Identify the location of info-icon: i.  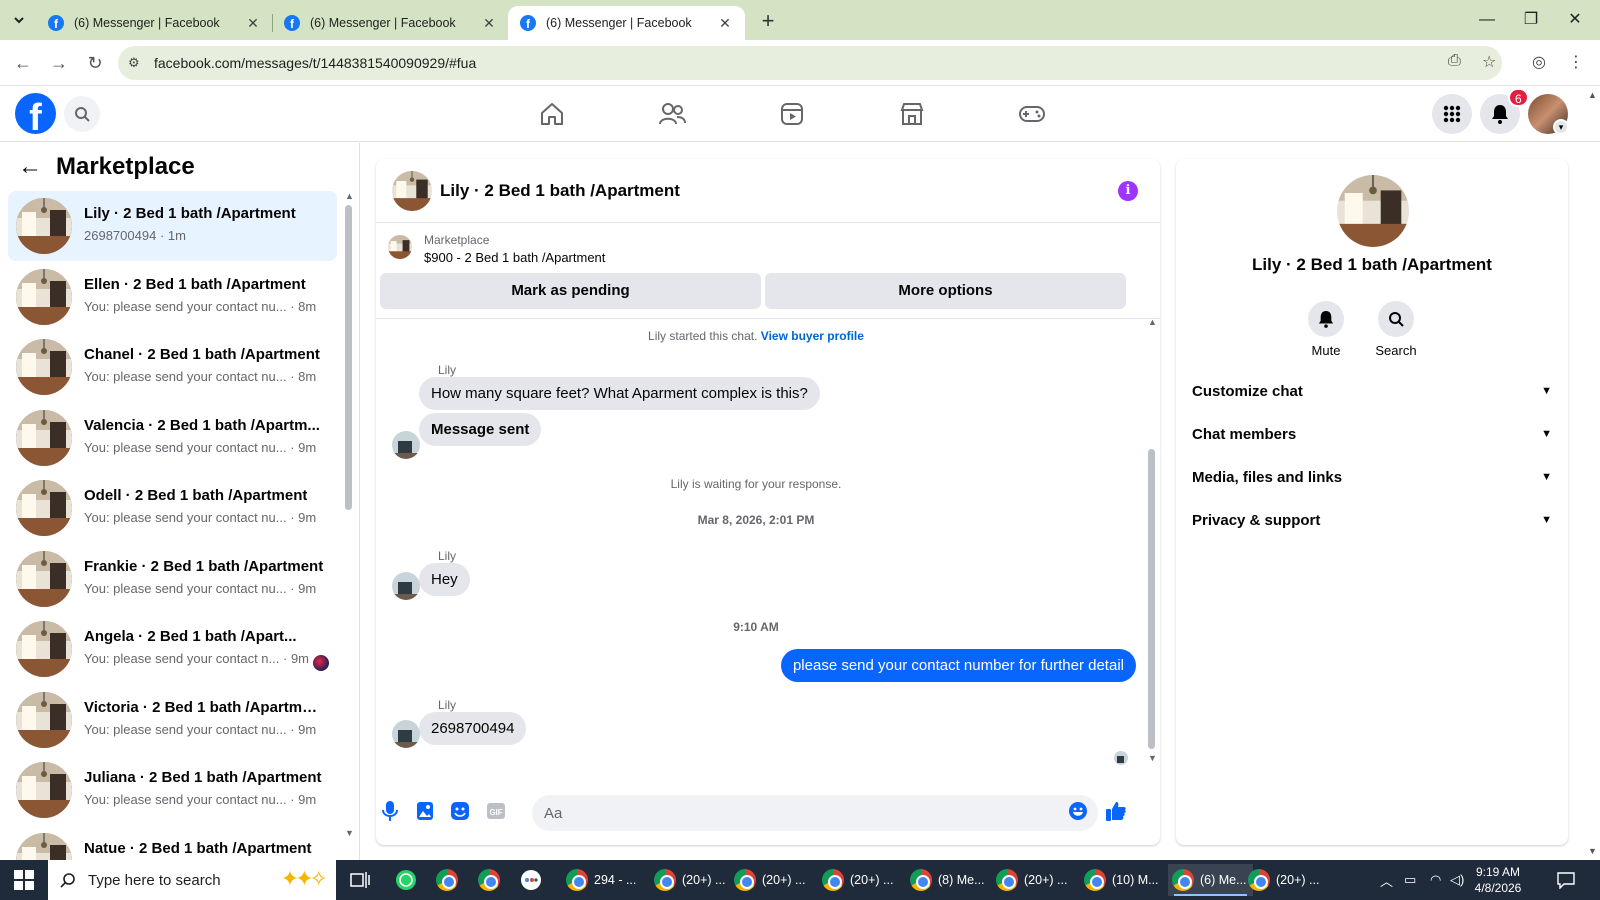
(1128, 191).